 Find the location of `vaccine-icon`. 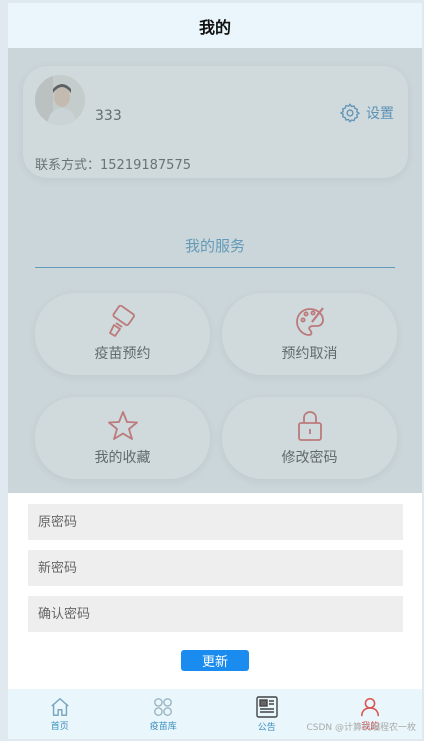

vaccine-icon is located at coordinates (121, 321).